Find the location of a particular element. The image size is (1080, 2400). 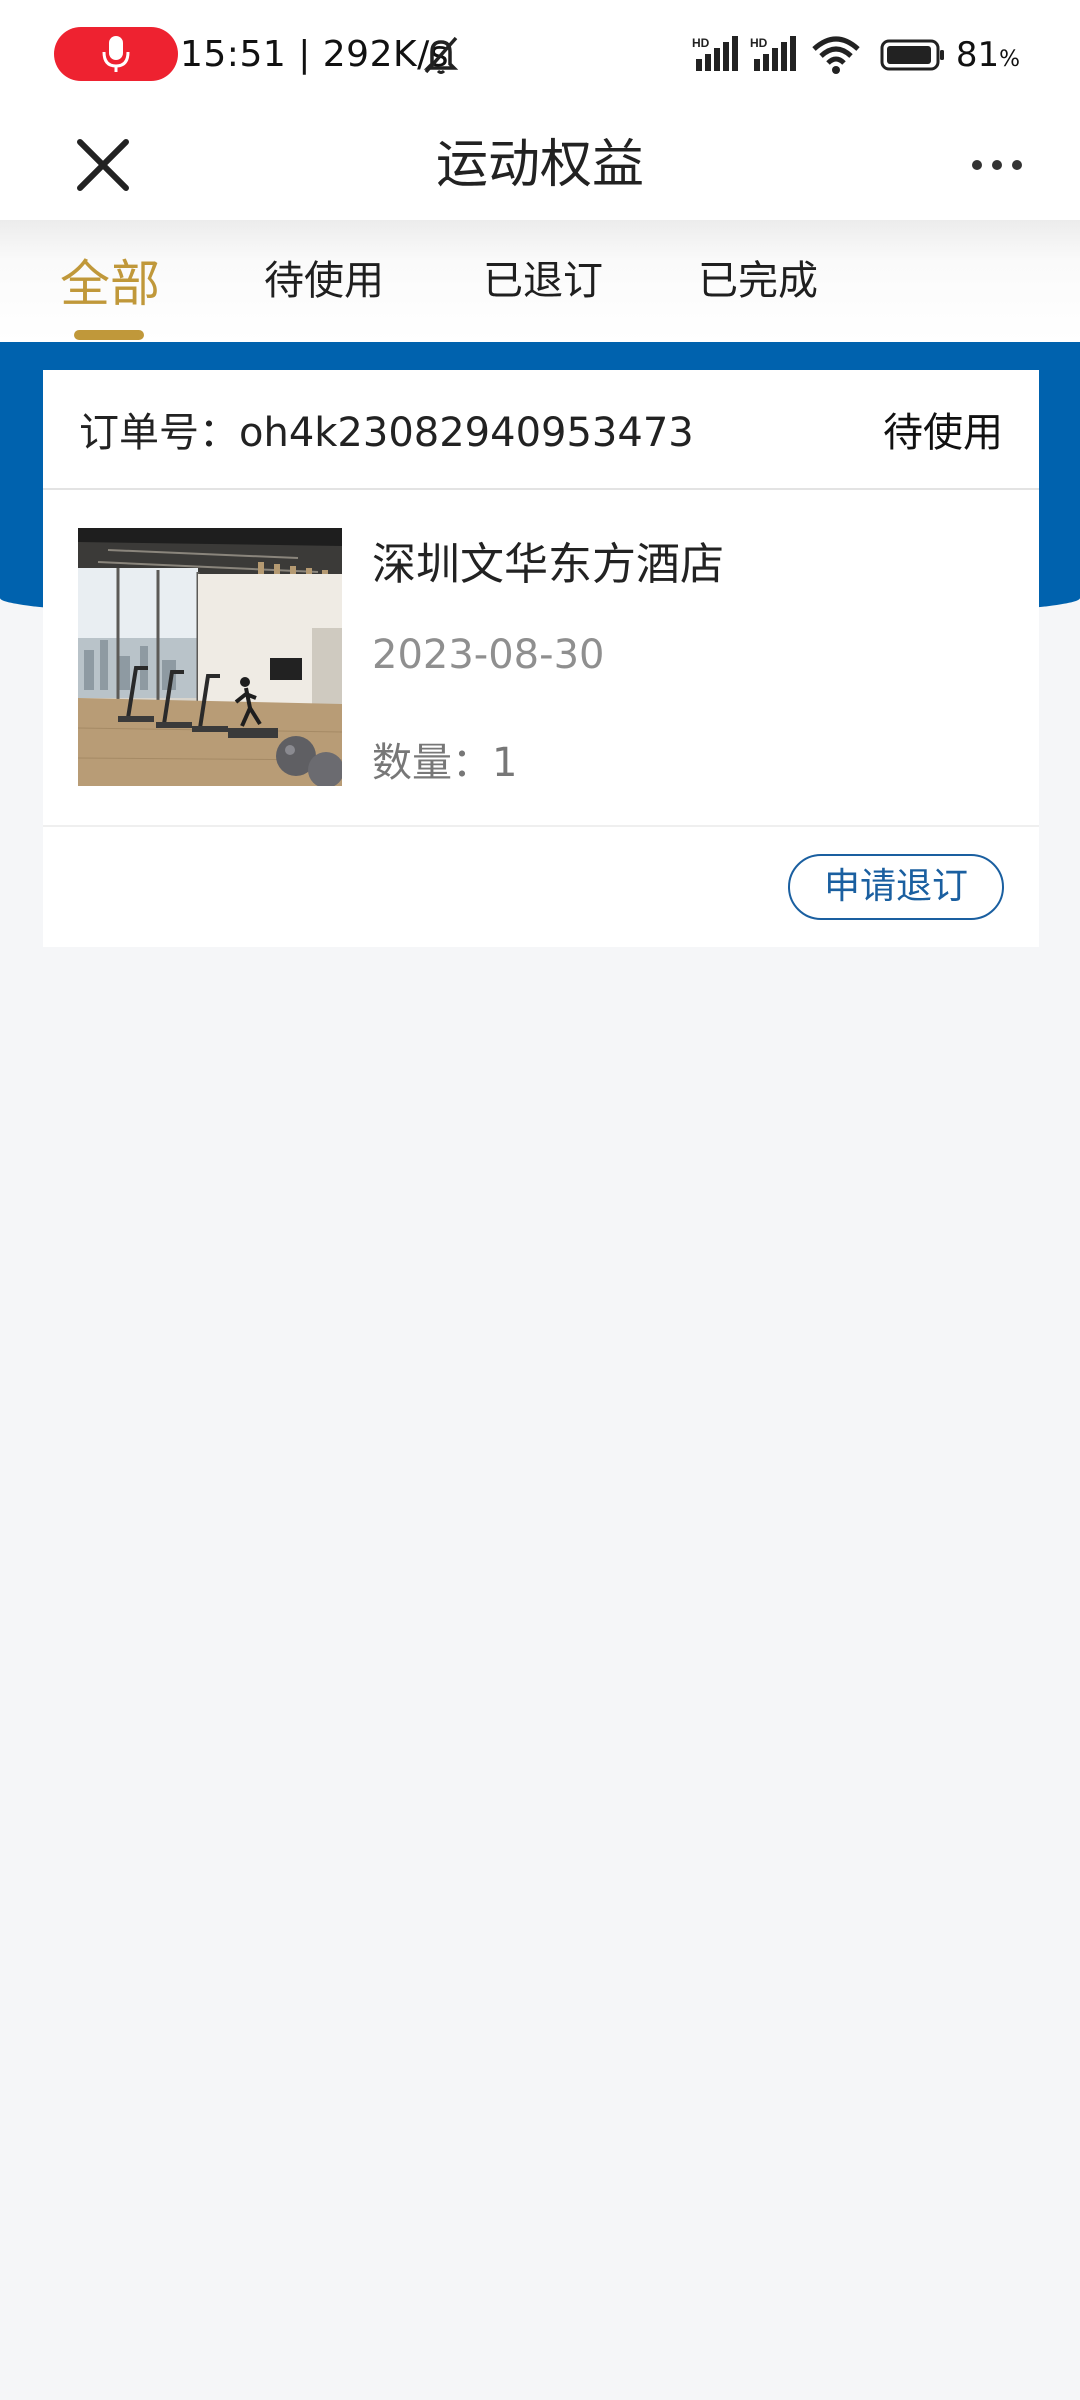

order-header: 订单号：oh4k23082940953473 待使用 is located at coordinates (541, 430).